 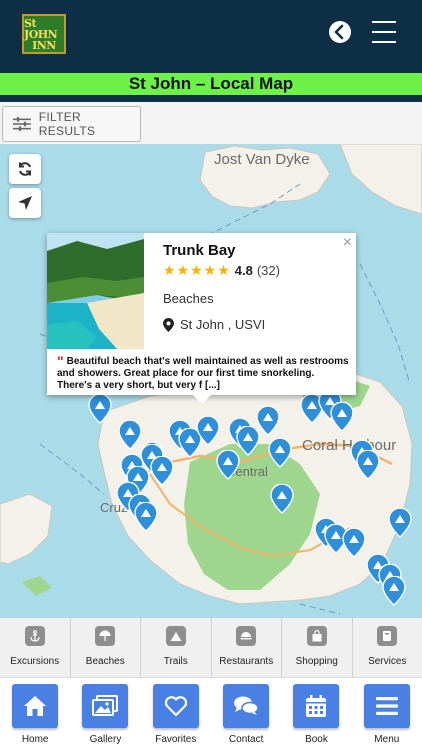 I want to click on tab-beaches-label: Beaches, so click(x=105, y=661).